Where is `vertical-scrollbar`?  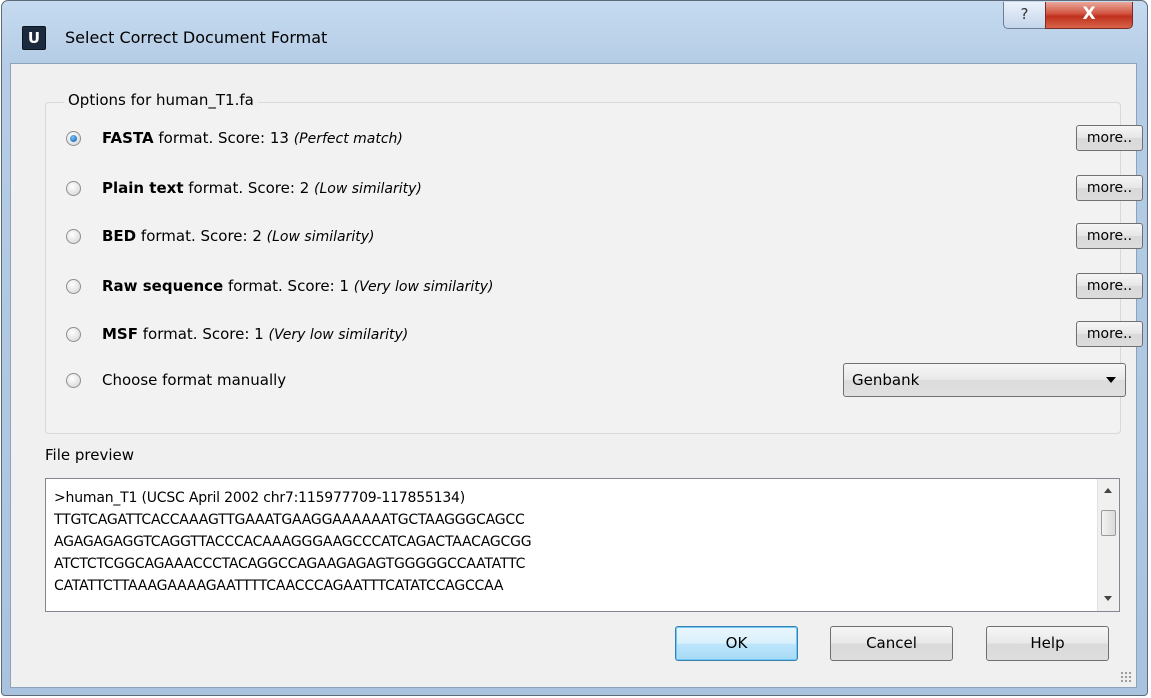
vertical-scrollbar is located at coordinates (1108, 545).